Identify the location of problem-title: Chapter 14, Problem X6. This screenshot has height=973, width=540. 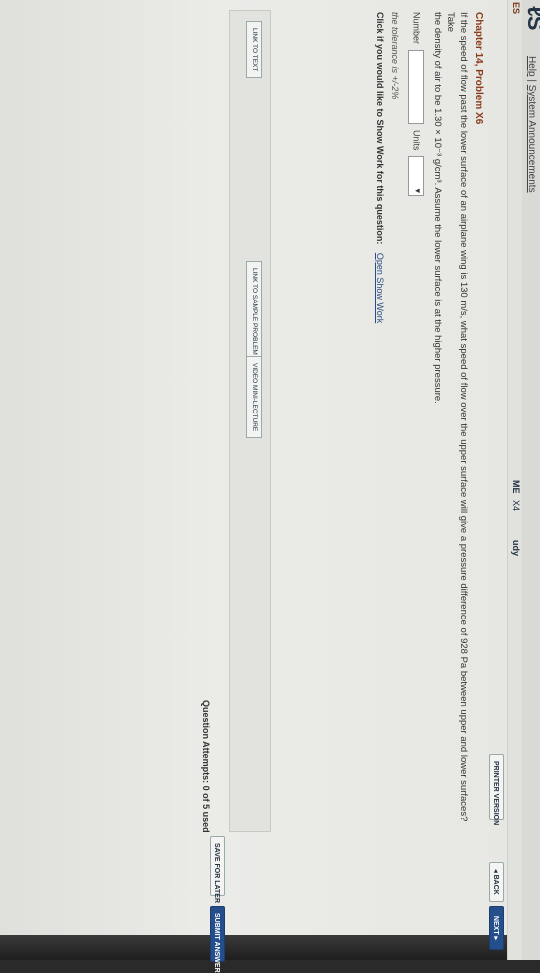
(478, 68).